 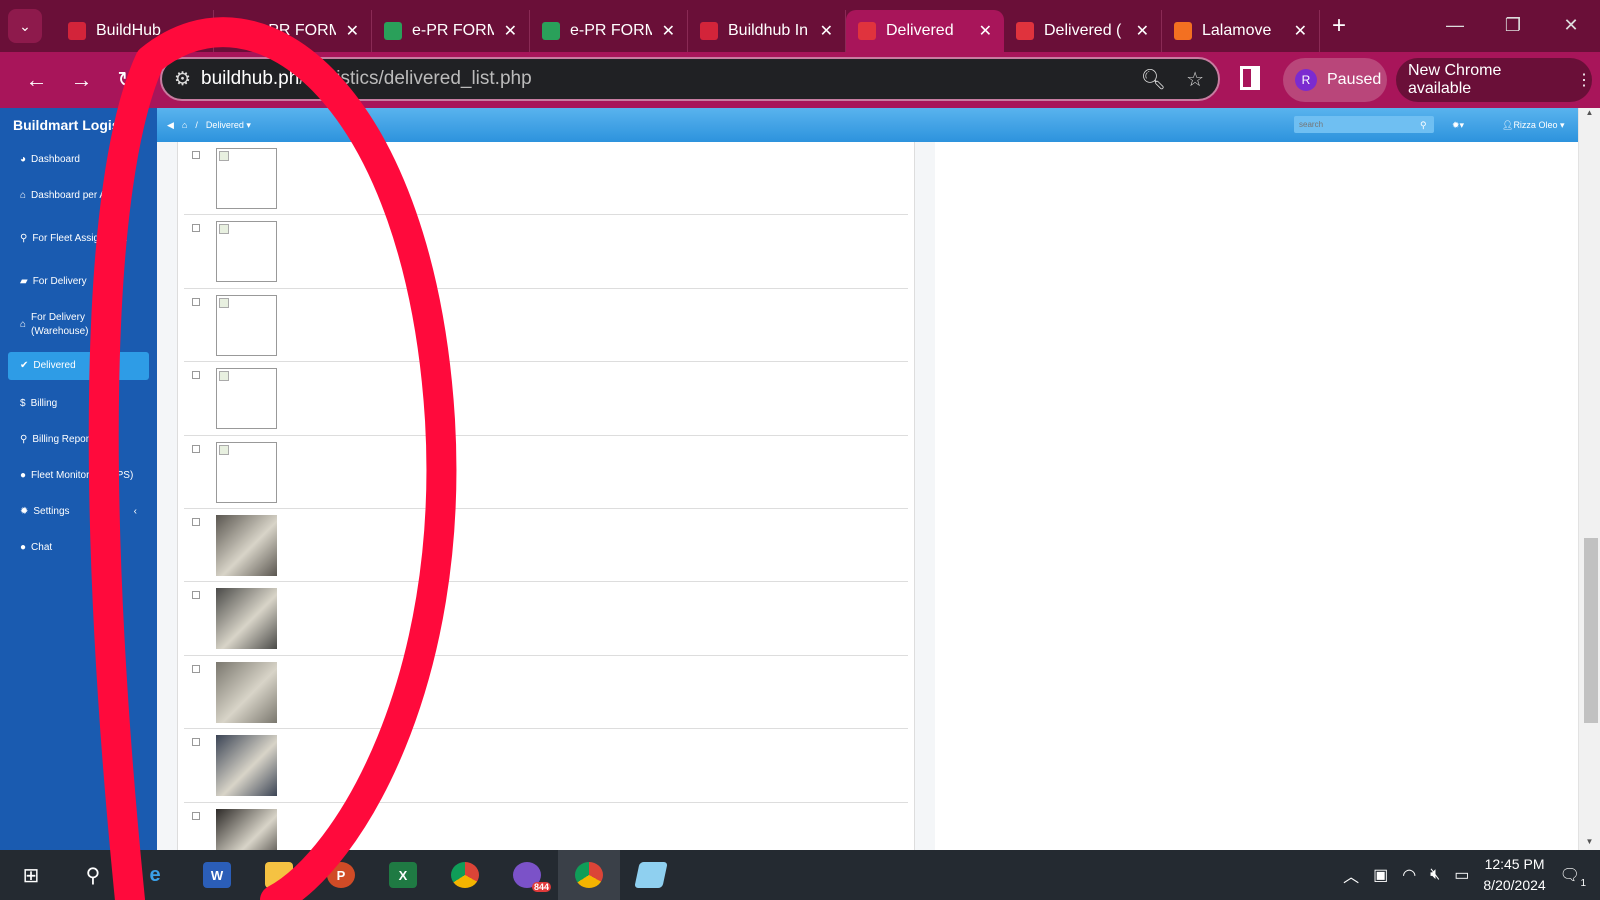 I want to click on reload-button: ↻, so click(x=126, y=80).